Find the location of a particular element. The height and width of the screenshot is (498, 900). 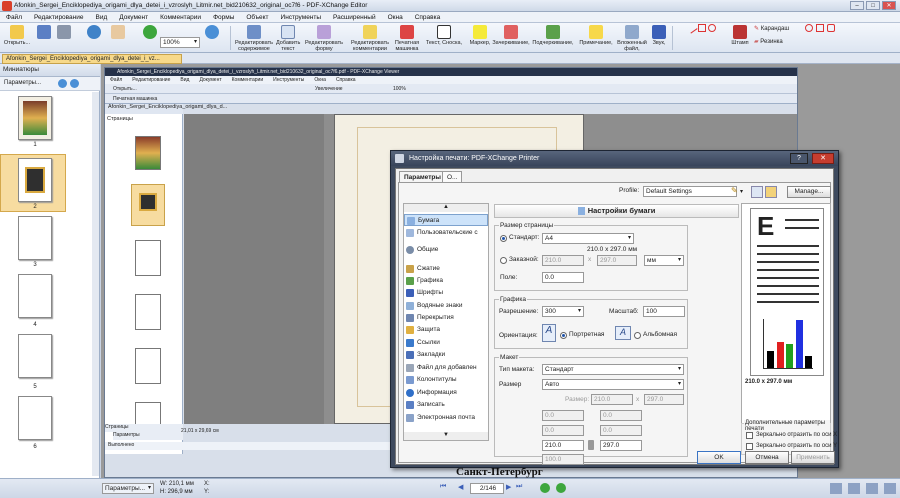

close-button: ✕ is located at coordinates (889, 5).